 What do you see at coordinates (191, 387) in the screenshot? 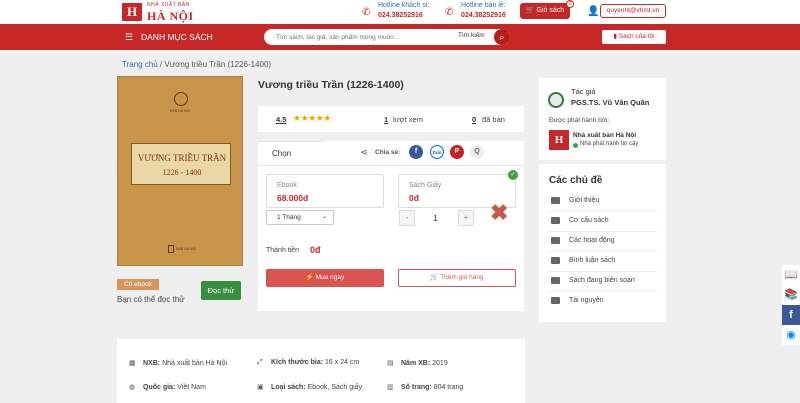
I see `info-country-value: Việt Nam` at bounding box center [191, 387].